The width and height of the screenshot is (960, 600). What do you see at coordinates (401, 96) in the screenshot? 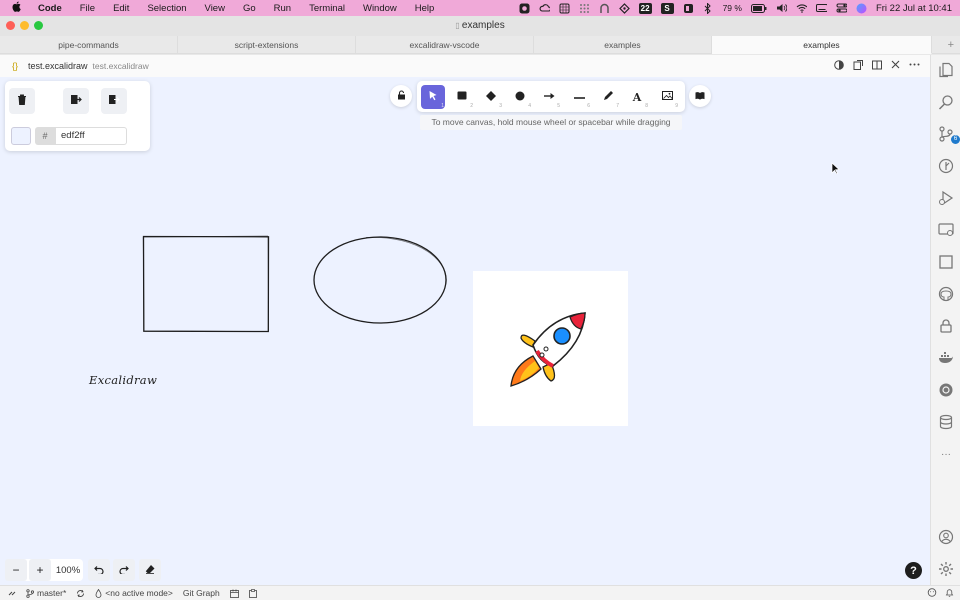
I see `tool-lock-button` at bounding box center [401, 96].